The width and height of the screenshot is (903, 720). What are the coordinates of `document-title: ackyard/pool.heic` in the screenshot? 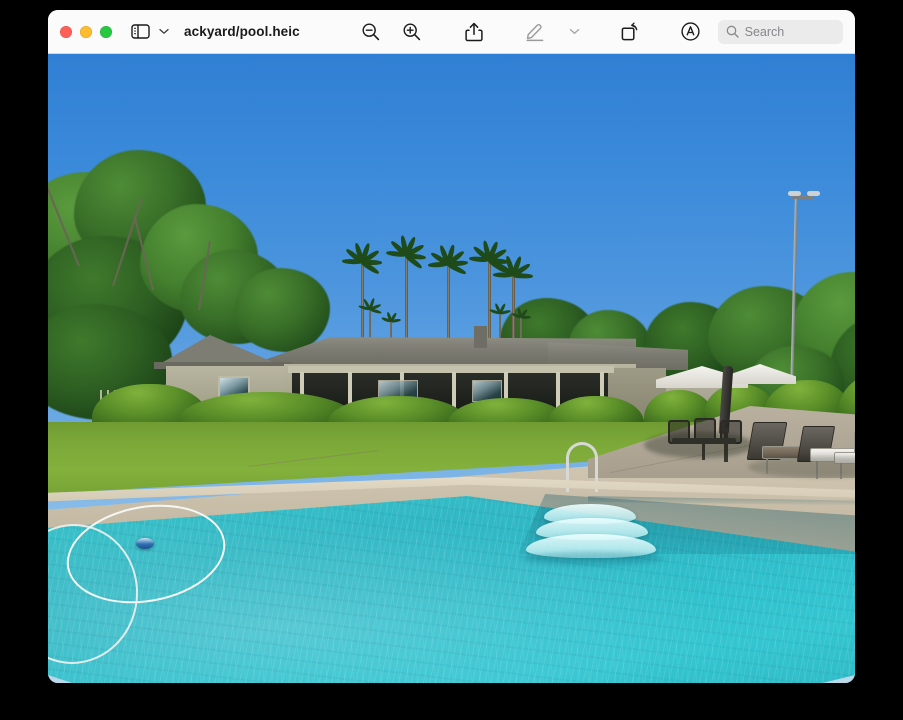 It's located at (242, 31).